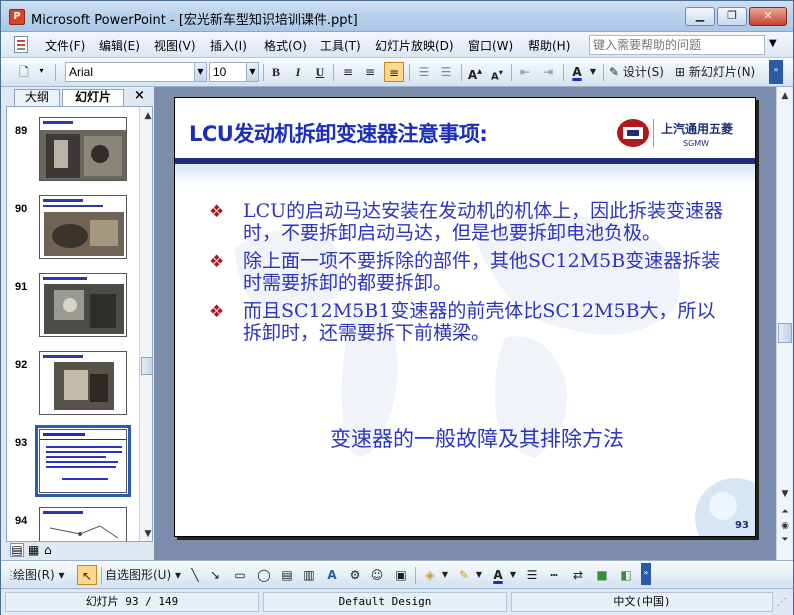  Describe the element at coordinates (228, 45) in the screenshot. I see `menu-insert: 插入(I)` at that location.